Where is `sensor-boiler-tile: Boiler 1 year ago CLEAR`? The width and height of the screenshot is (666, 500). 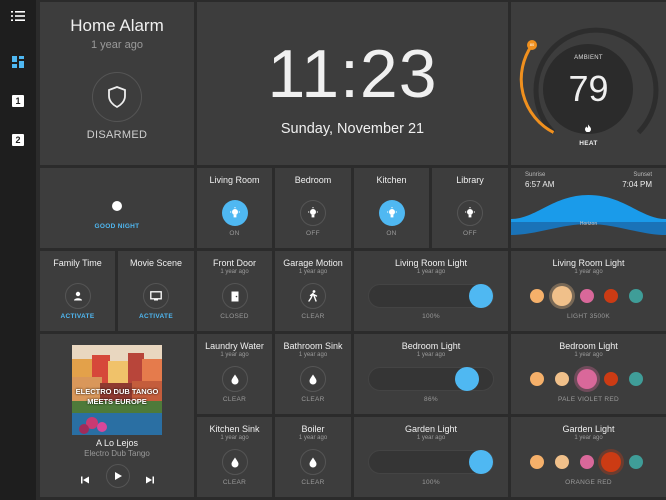 sensor-boiler-tile: Boiler 1 year ago CLEAR is located at coordinates (313, 457).